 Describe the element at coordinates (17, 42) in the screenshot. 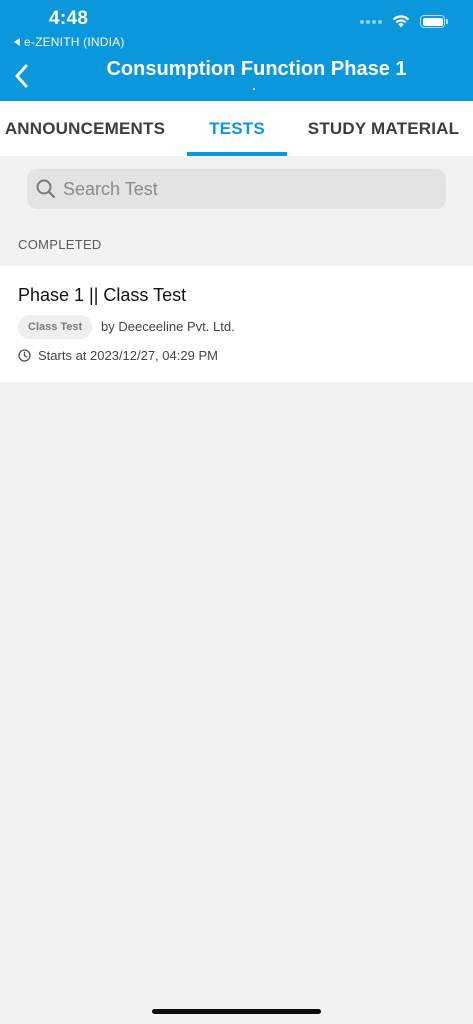

I see `back-triangle-icon` at that location.